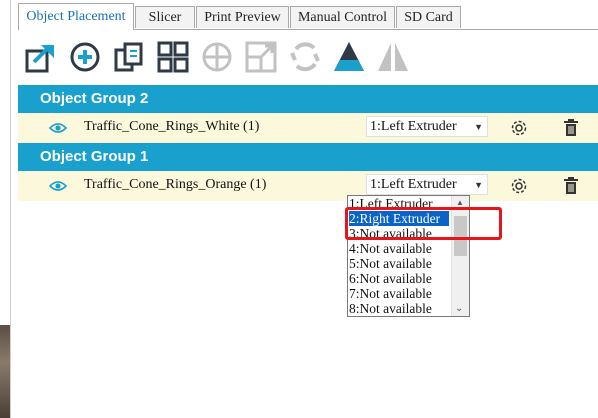 The width and height of the screenshot is (598, 418). I want to click on scale-icon, so click(261, 57).